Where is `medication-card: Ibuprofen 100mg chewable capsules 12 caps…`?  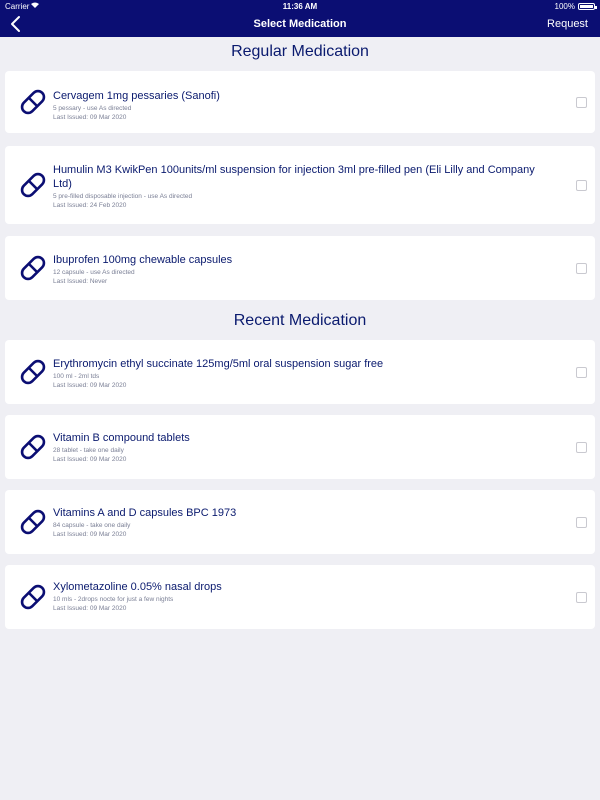 medication-card: Ibuprofen 100mg chewable capsules 12 caps… is located at coordinates (300, 268).